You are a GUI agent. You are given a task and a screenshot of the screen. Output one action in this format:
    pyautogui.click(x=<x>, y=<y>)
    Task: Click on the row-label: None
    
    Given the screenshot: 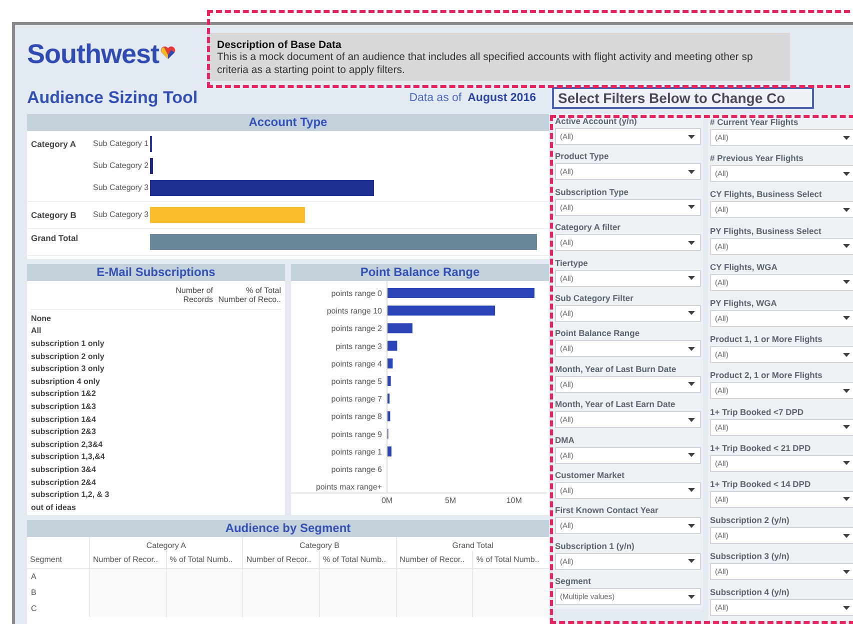 What is the action you would take?
    pyautogui.click(x=41, y=318)
    